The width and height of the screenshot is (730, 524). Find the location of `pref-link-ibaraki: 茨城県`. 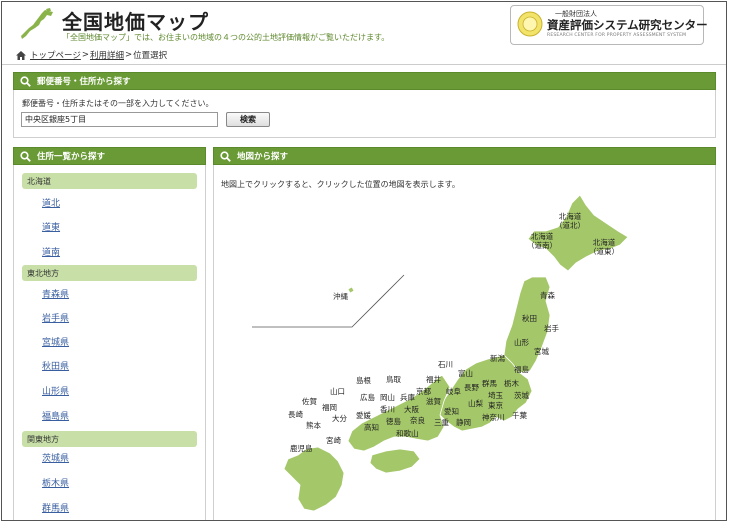

pref-link-ibaraki: 茨城県 is located at coordinates (55, 457).